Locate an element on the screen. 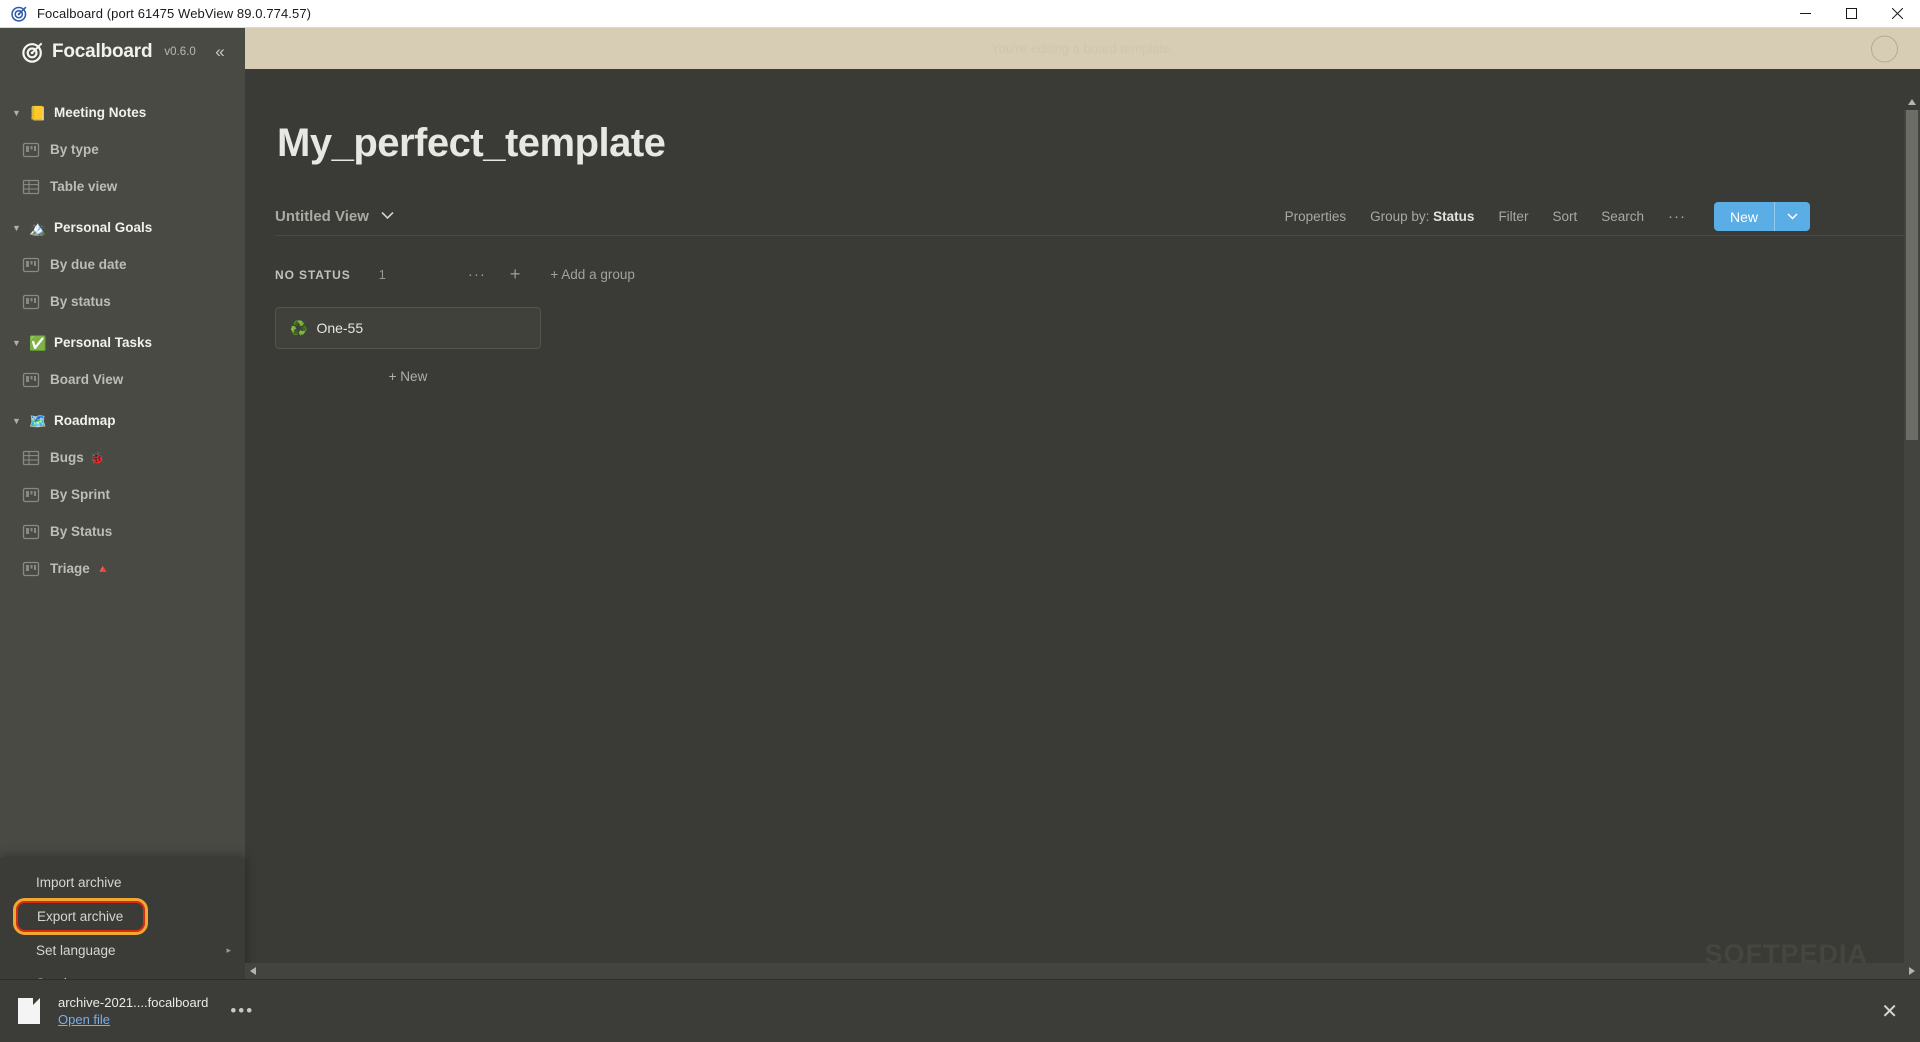  sidebar-view-board-view: Board View is located at coordinates (122, 379).